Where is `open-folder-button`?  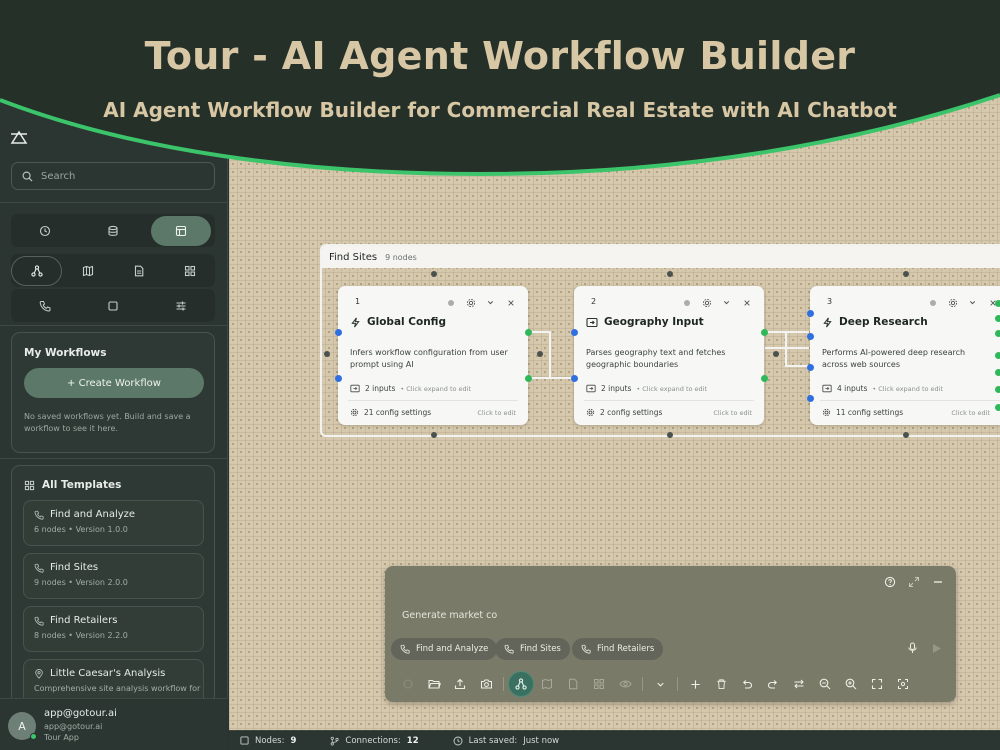 open-folder-button is located at coordinates (434, 684).